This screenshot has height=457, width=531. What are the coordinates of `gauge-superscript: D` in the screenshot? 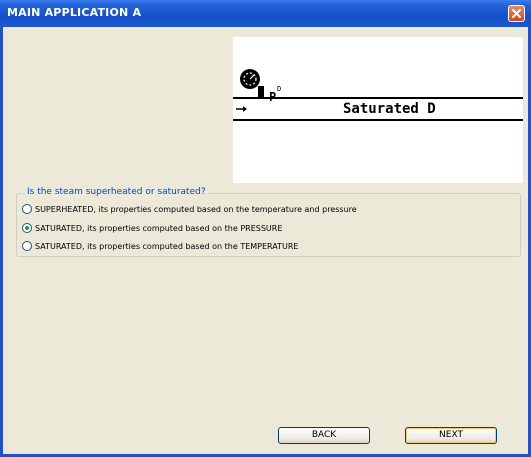 It's located at (279, 89).